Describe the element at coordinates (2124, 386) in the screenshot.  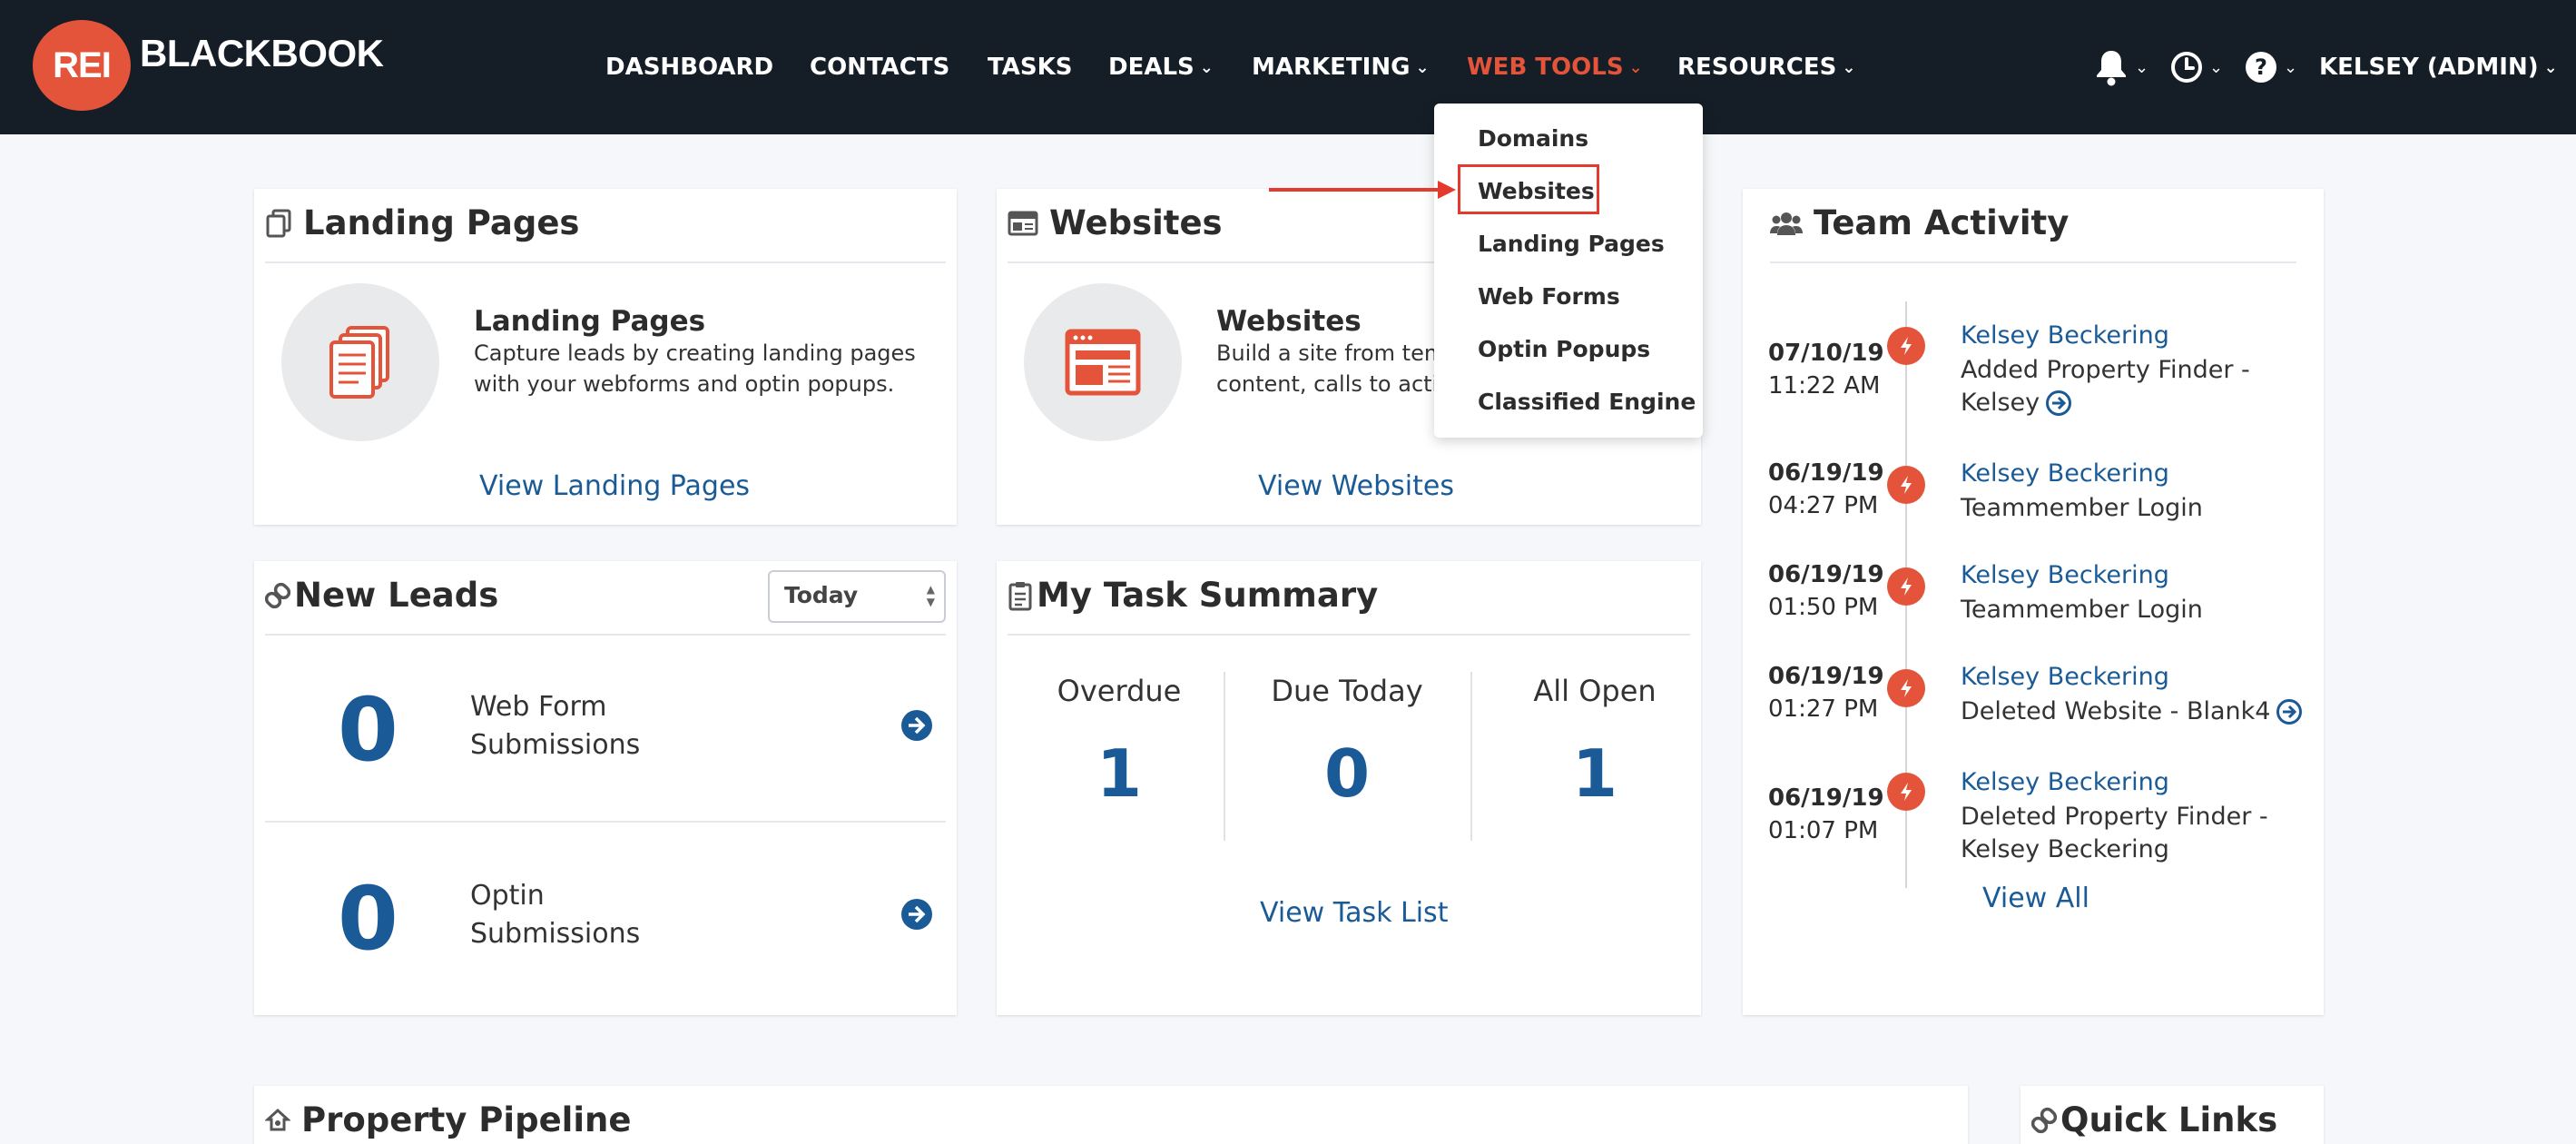
I see `activity-text: Added Property Finder - Kelsey` at that location.